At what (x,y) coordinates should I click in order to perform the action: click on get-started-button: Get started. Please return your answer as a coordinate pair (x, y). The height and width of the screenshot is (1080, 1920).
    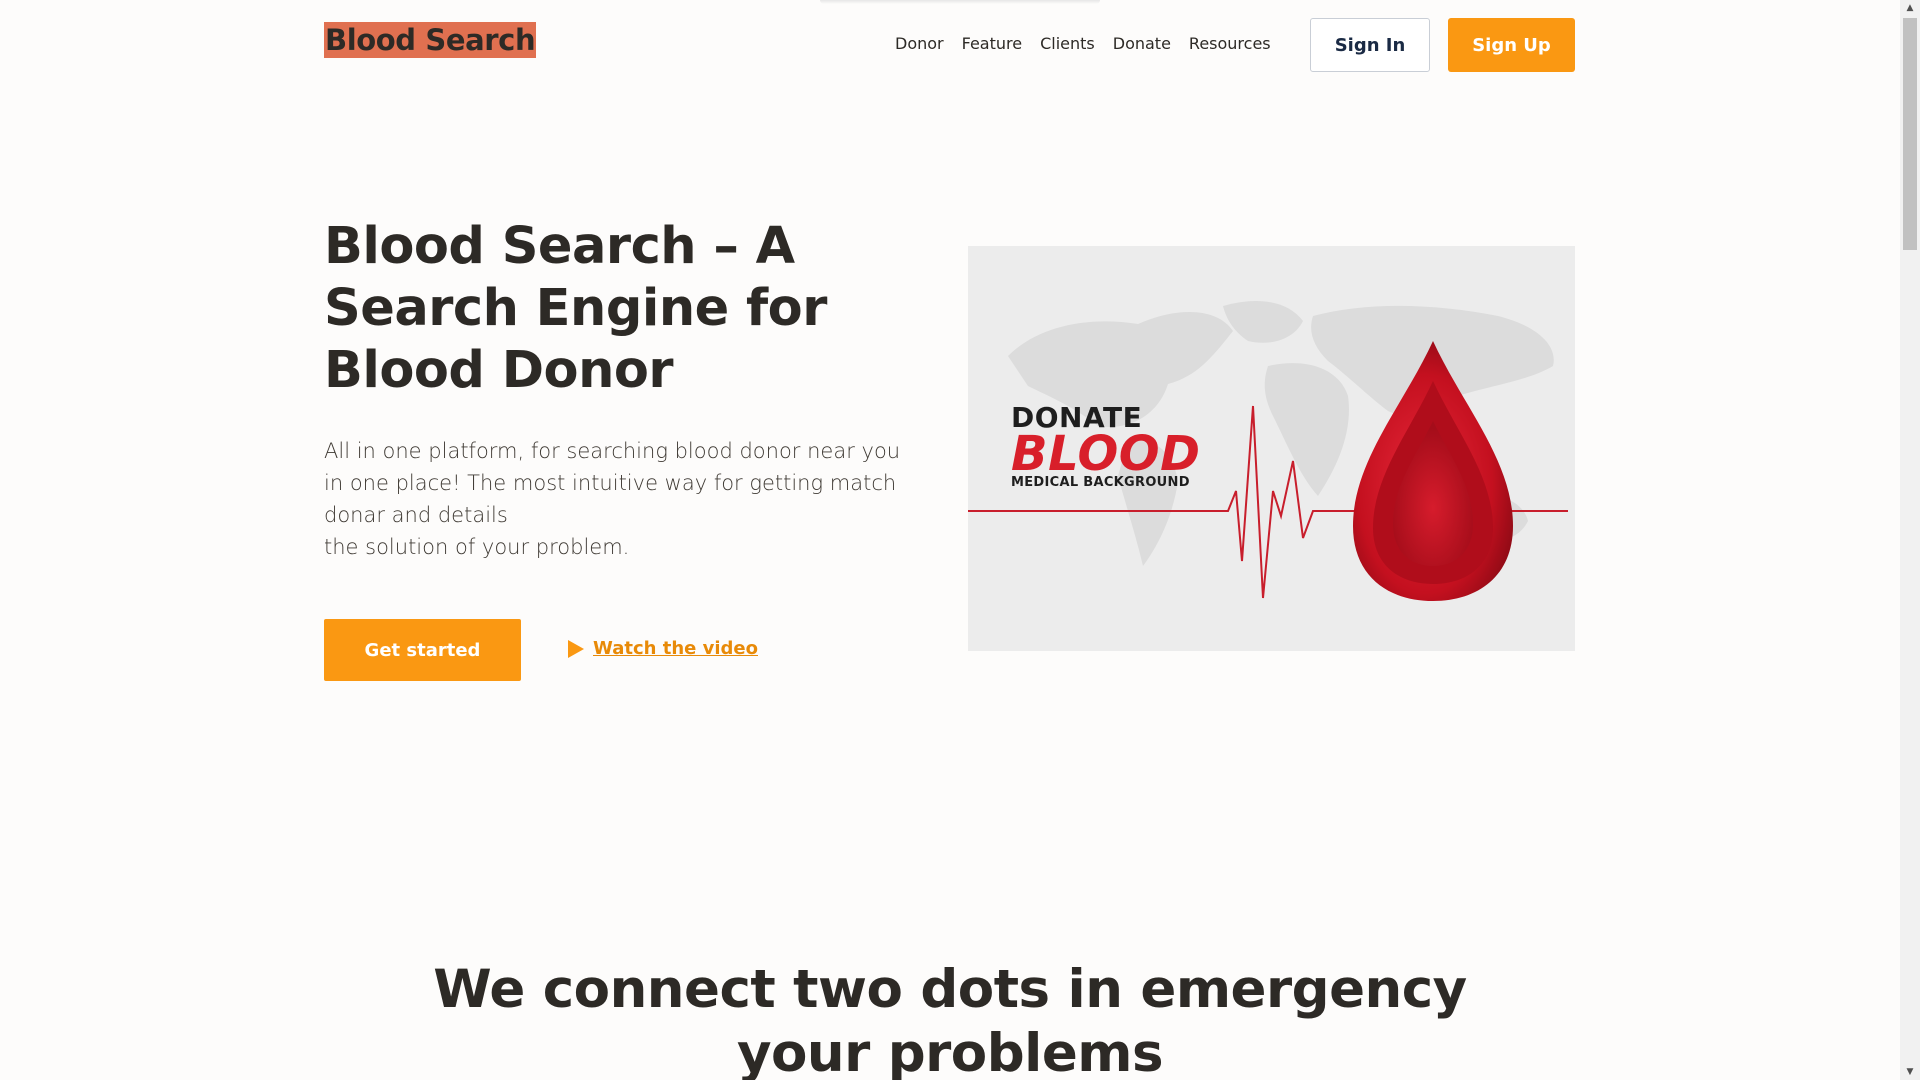
    Looking at the image, I should click on (422, 650).